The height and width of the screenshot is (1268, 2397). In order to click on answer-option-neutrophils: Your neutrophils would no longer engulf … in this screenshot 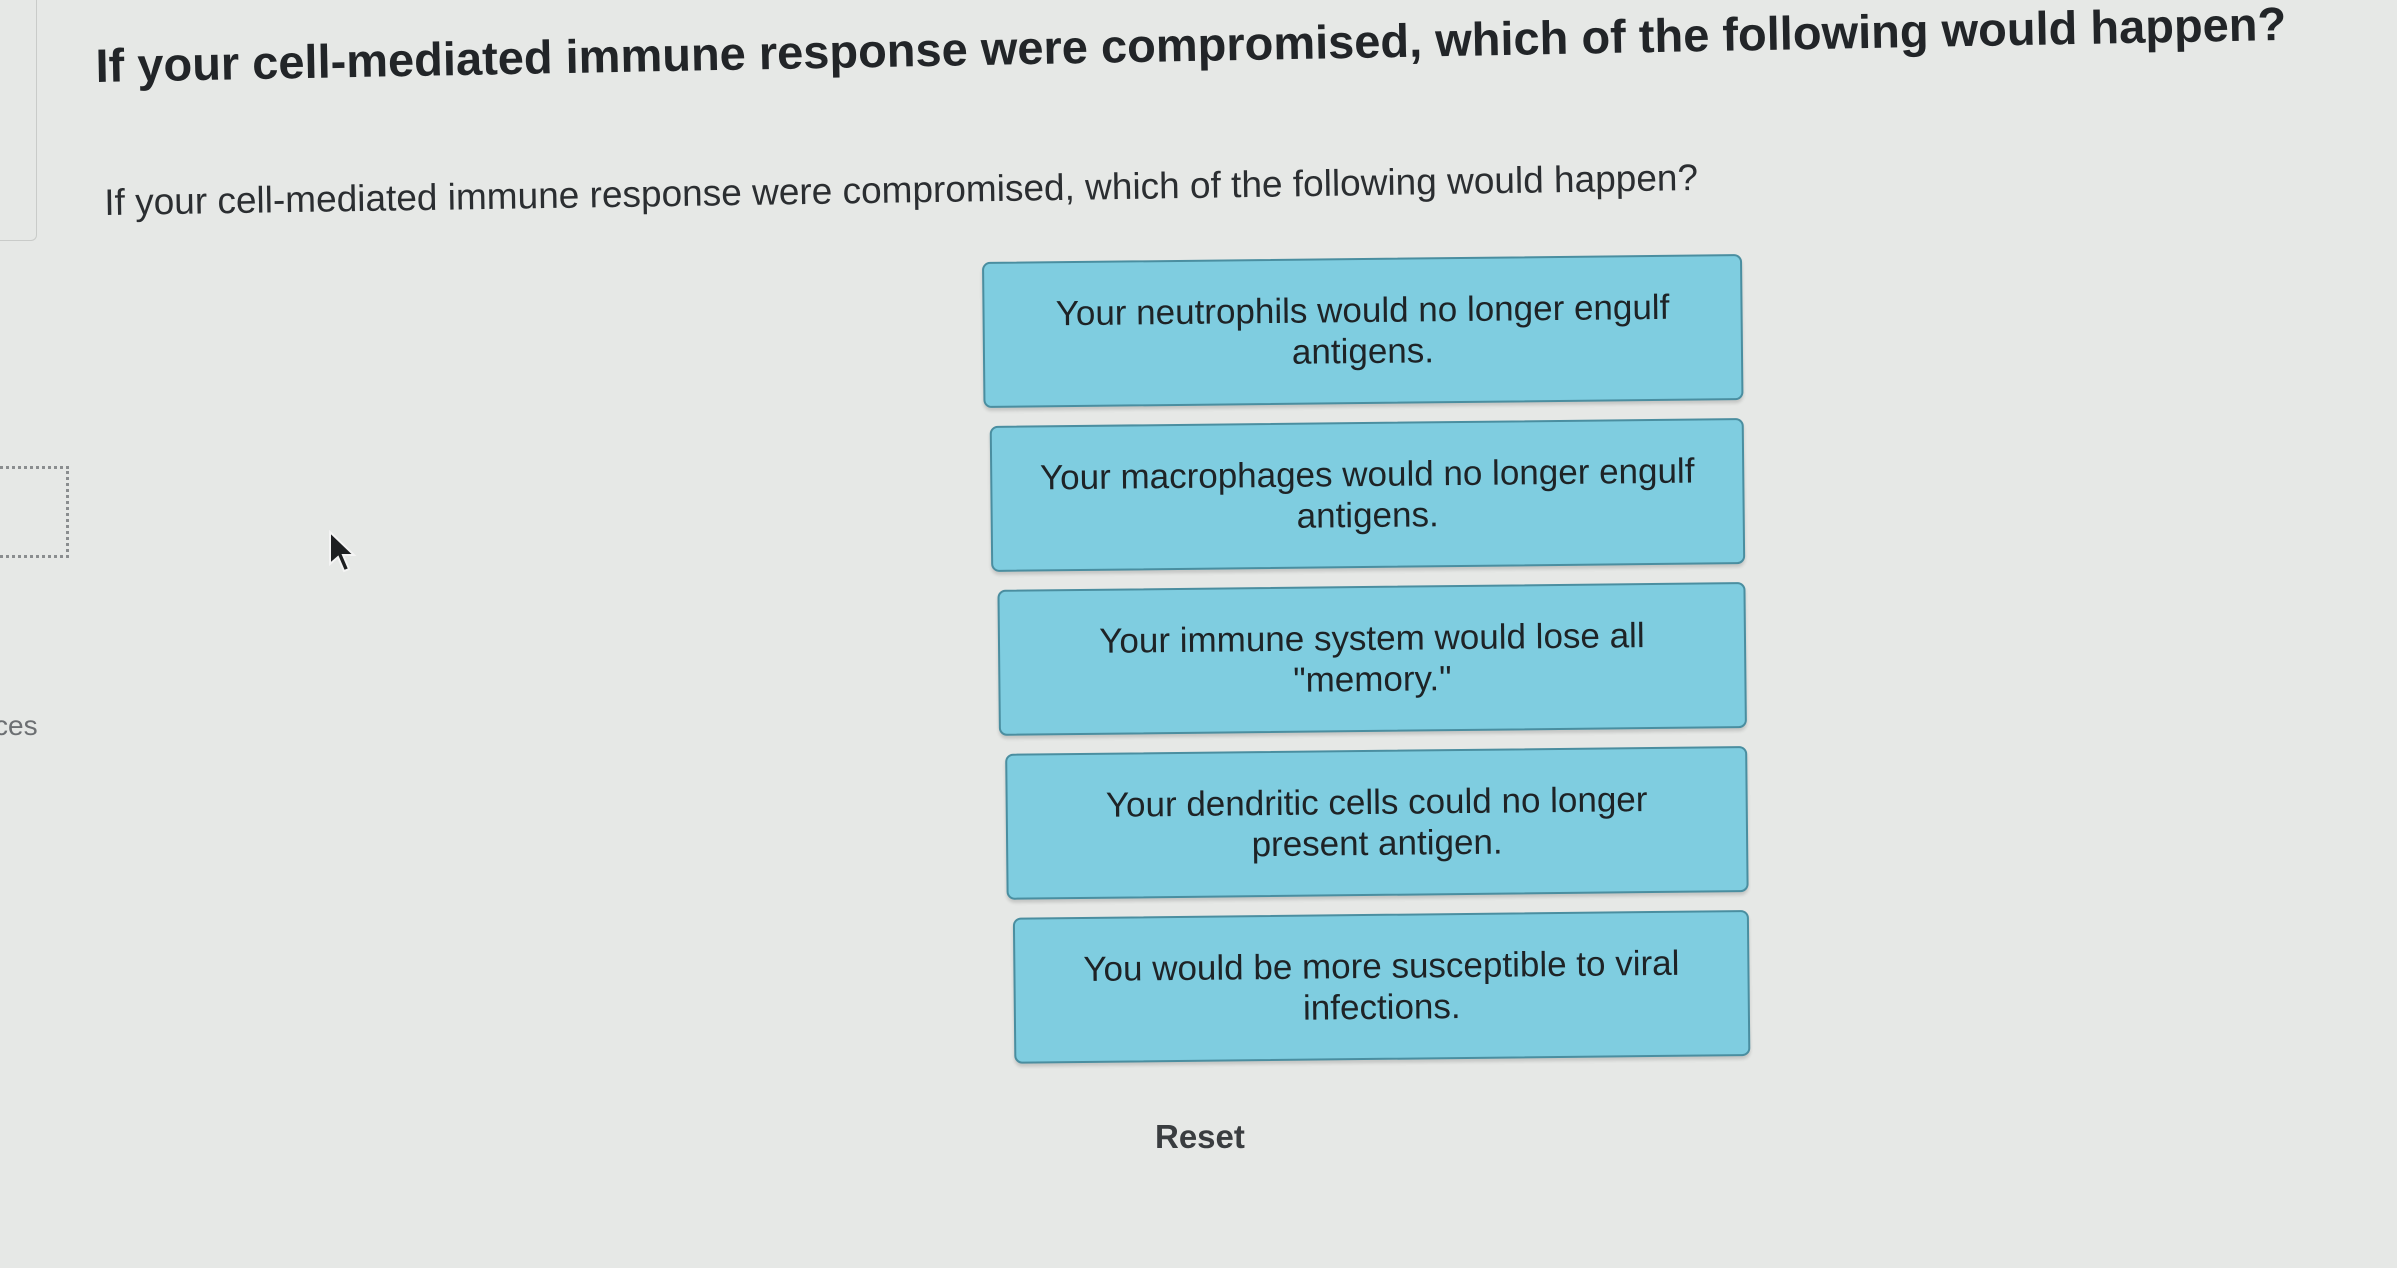, I will do `click(1363, 331)`.